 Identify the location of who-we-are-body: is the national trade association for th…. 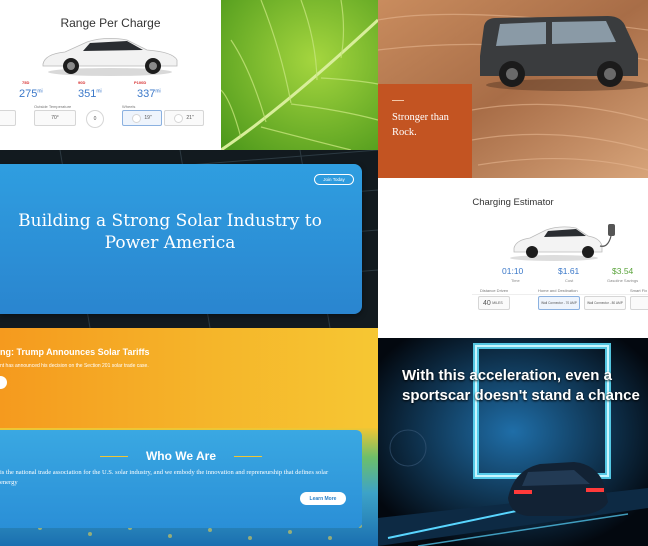
(164, 477).